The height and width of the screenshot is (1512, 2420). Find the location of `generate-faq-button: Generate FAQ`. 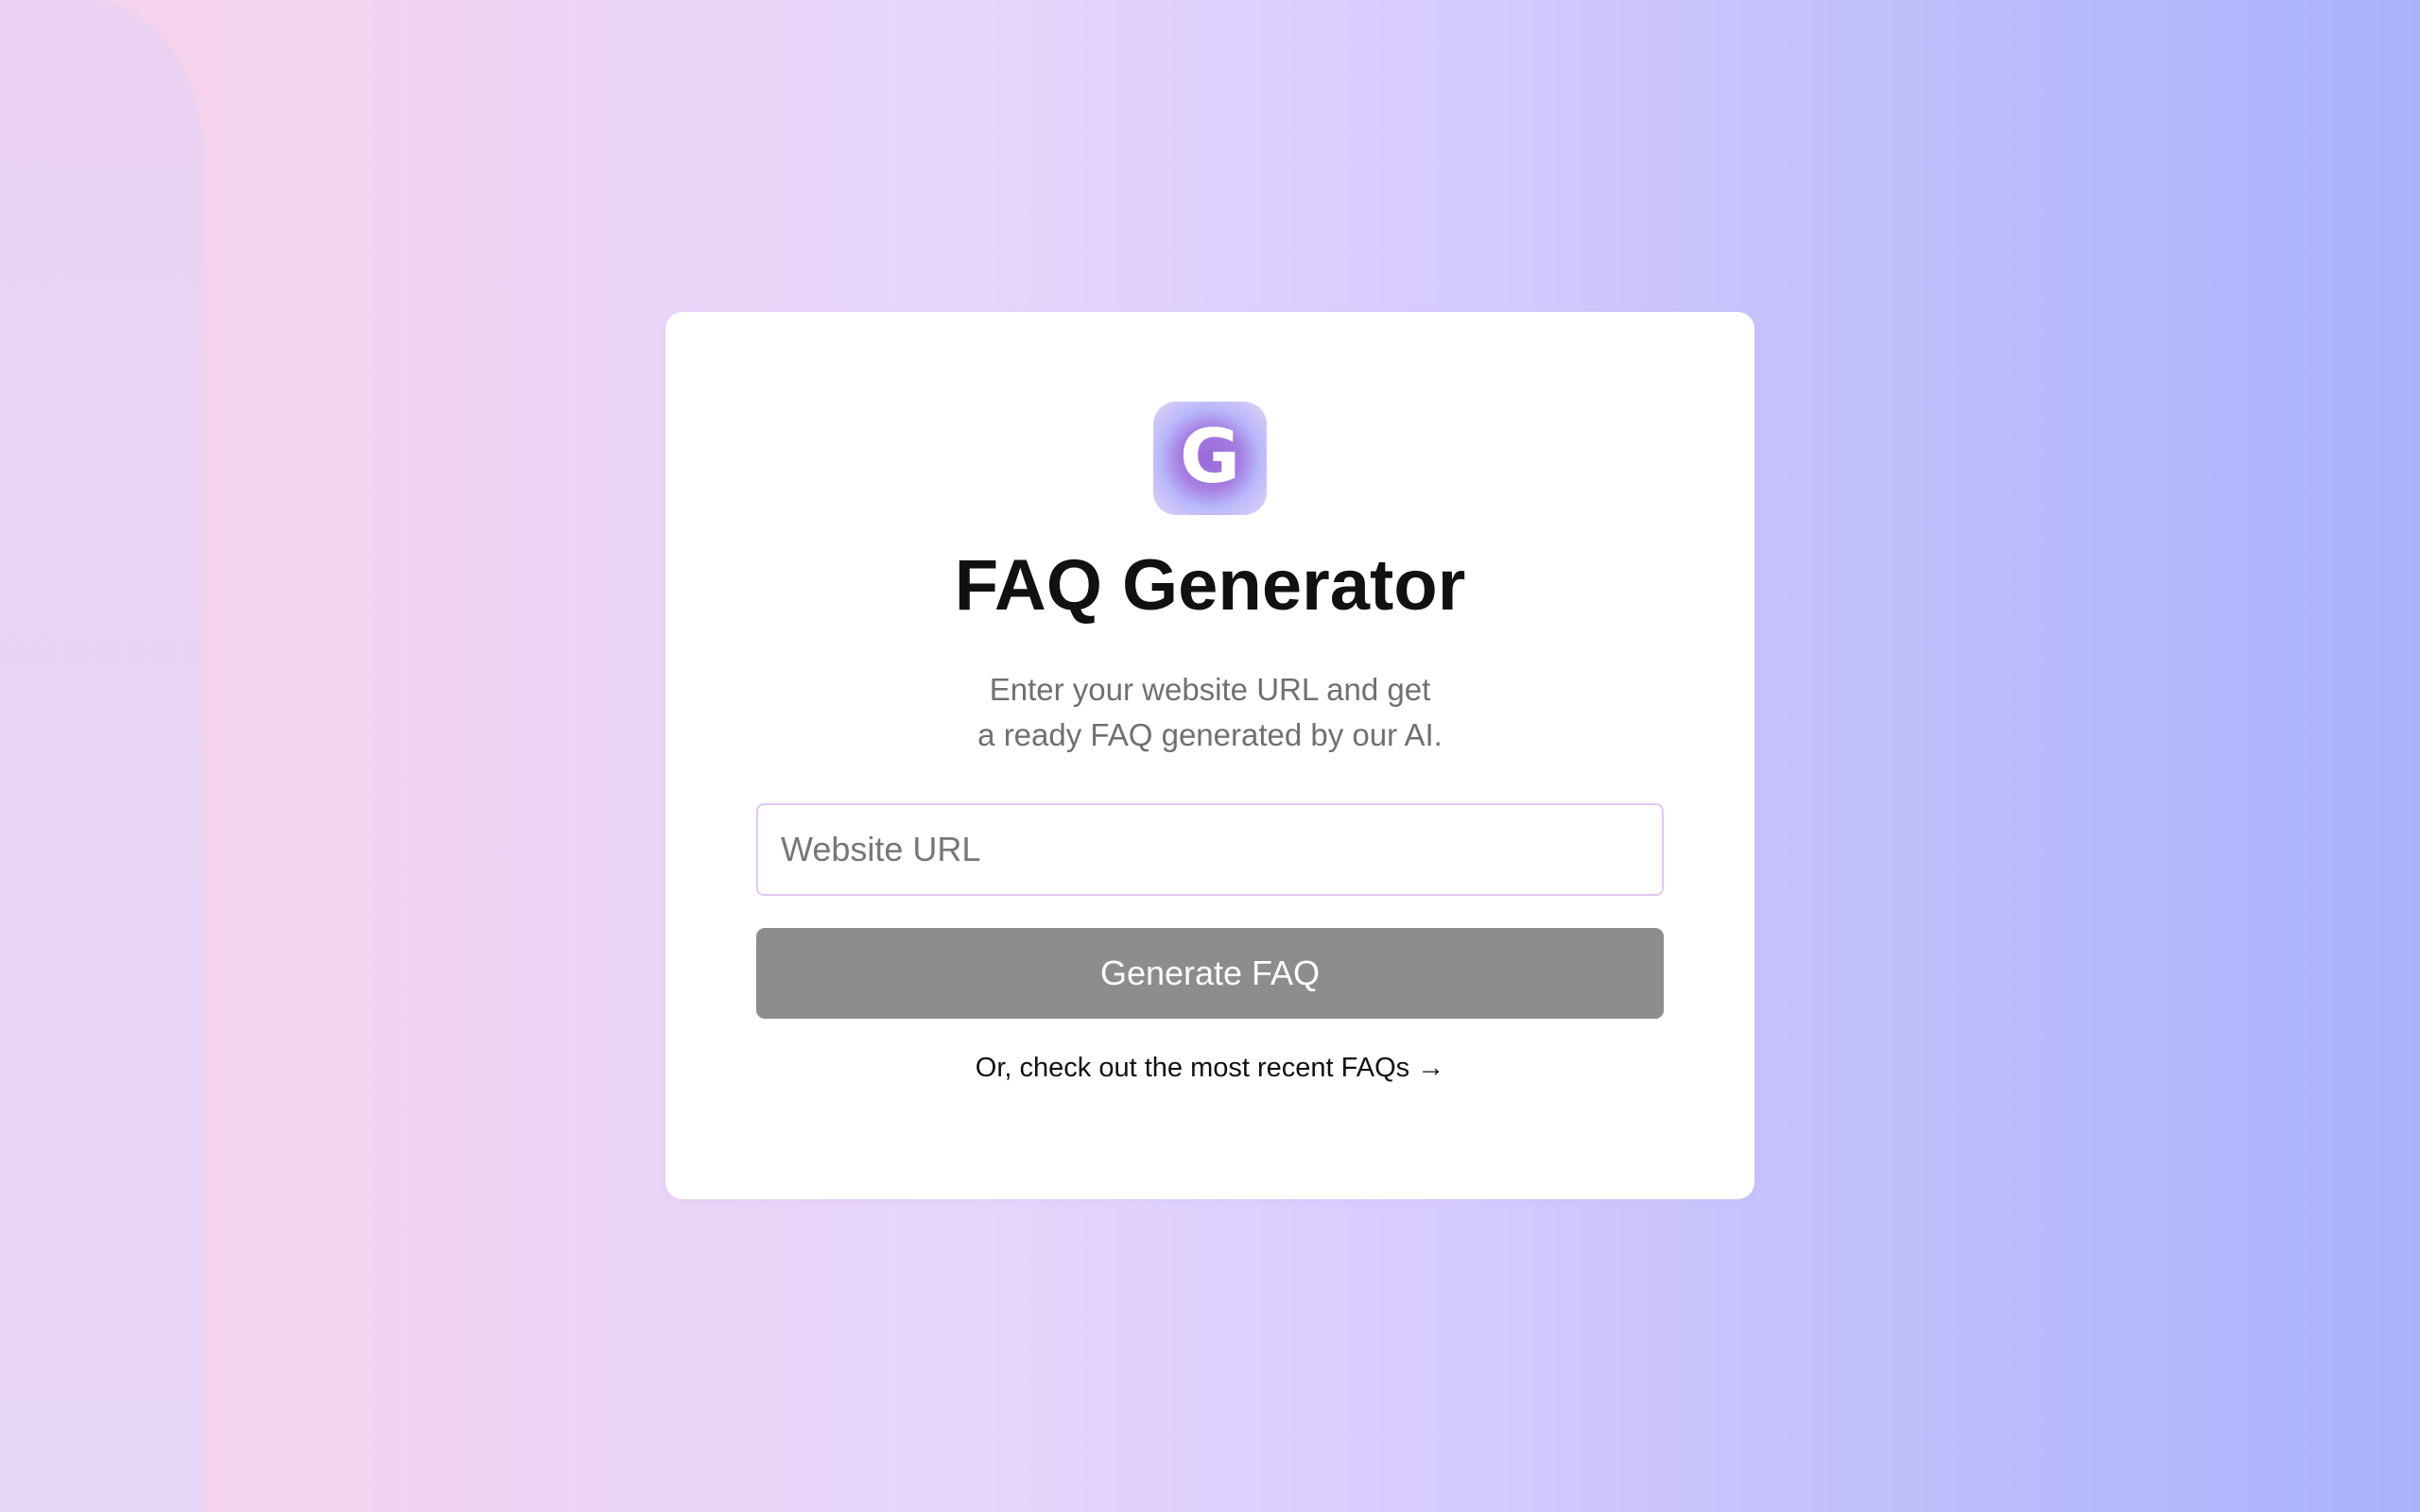

generate-faq-button: Generate FAQ is located at coordinates (1210, 973).